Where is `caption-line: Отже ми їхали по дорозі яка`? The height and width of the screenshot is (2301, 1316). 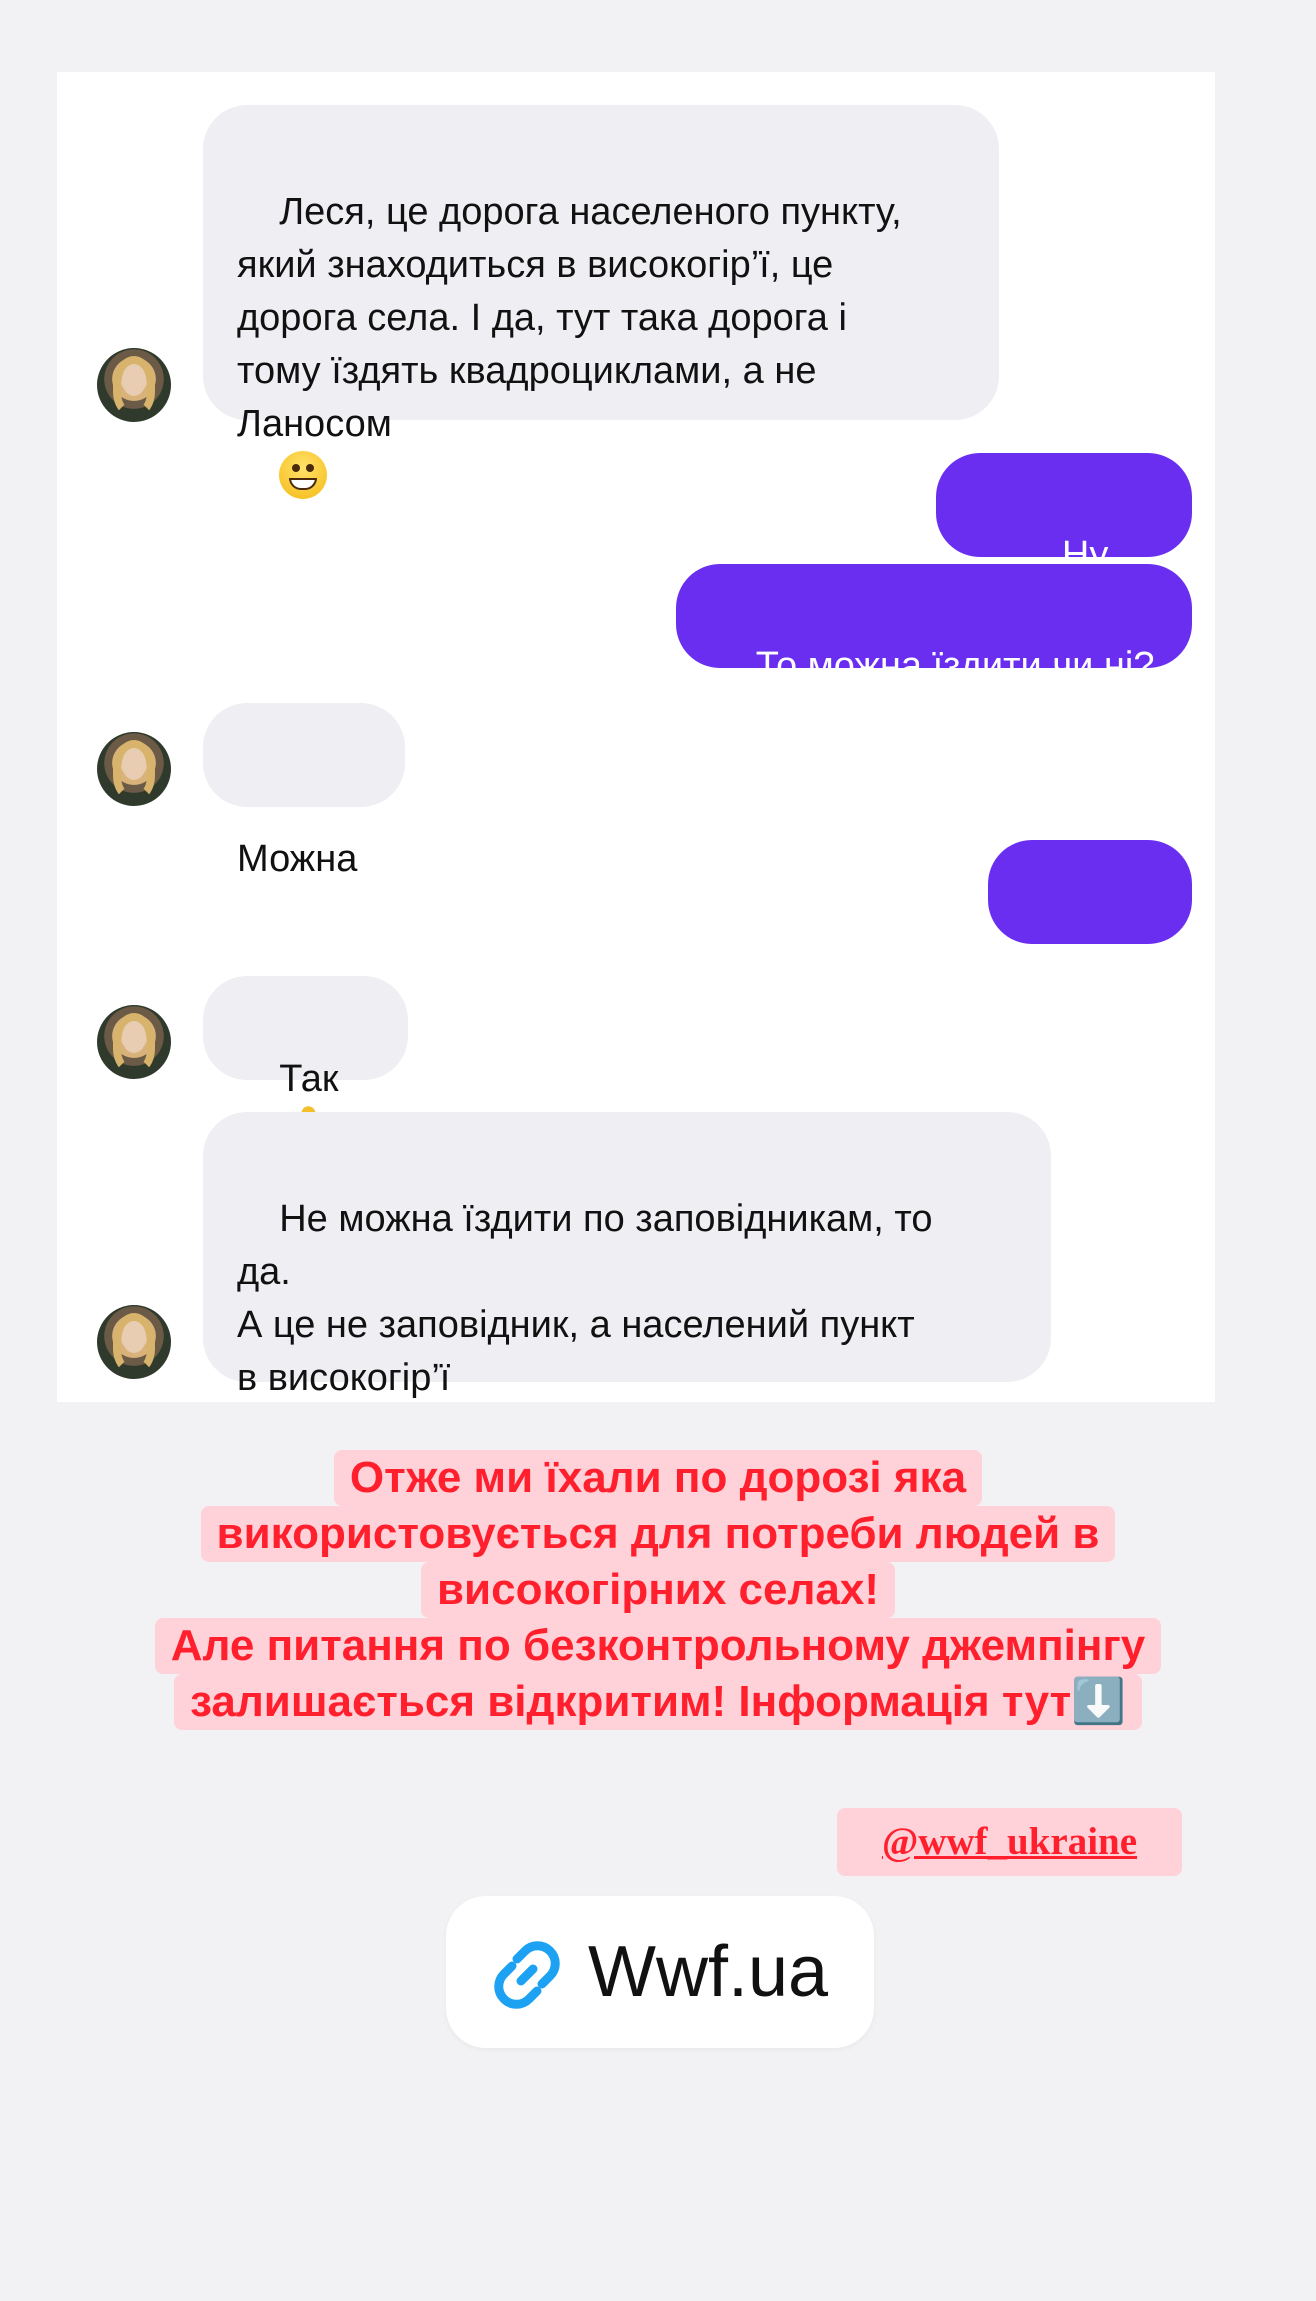 caption-line: Отже ми їхали по дорозі яка is located at coordinates (658, 1478).